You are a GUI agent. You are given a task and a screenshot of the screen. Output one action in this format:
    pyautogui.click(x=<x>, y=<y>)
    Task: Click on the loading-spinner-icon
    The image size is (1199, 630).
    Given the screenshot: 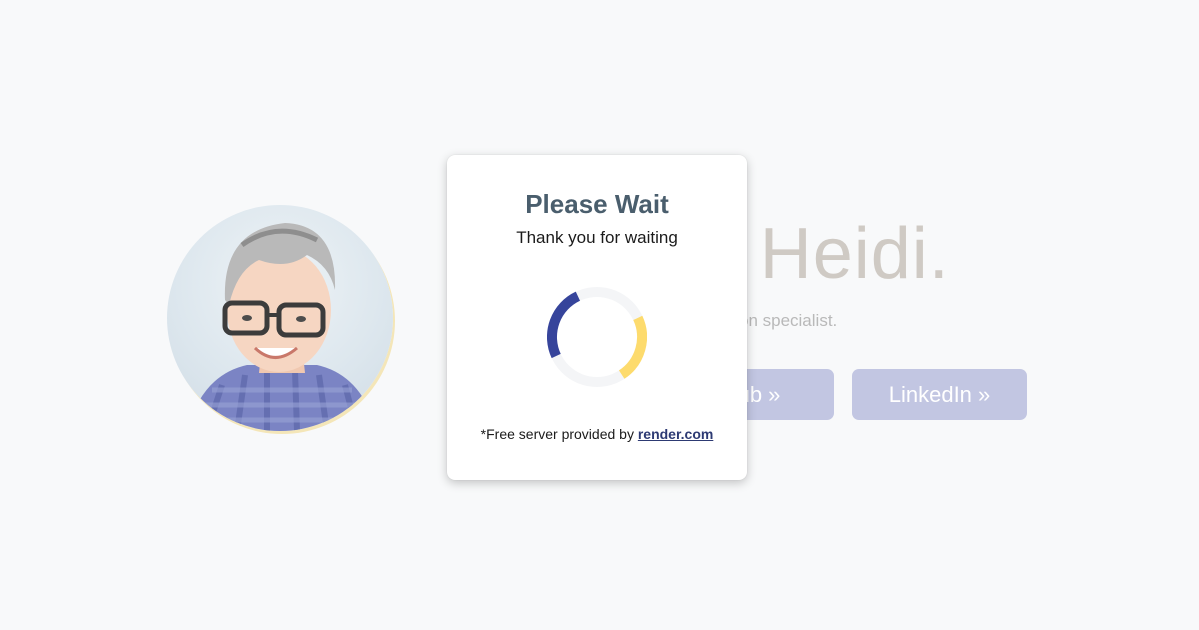 What is the action you would take?
    pyautogui.click(x=597, y=337)
    